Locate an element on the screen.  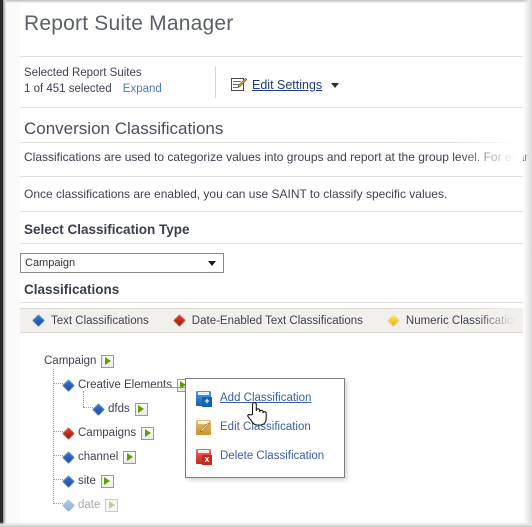
legend-item-numeric-classifications: Numeric Classifications is located at coordinates (455, 320).